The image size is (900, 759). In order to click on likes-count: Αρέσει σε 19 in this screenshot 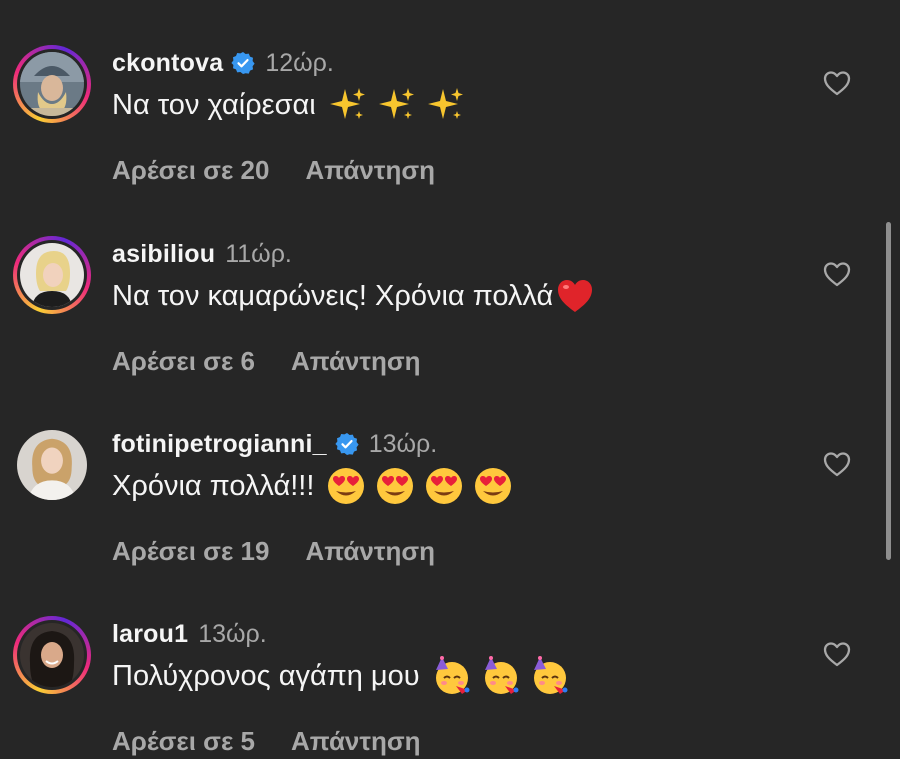, I will do `click(190, 551)`.